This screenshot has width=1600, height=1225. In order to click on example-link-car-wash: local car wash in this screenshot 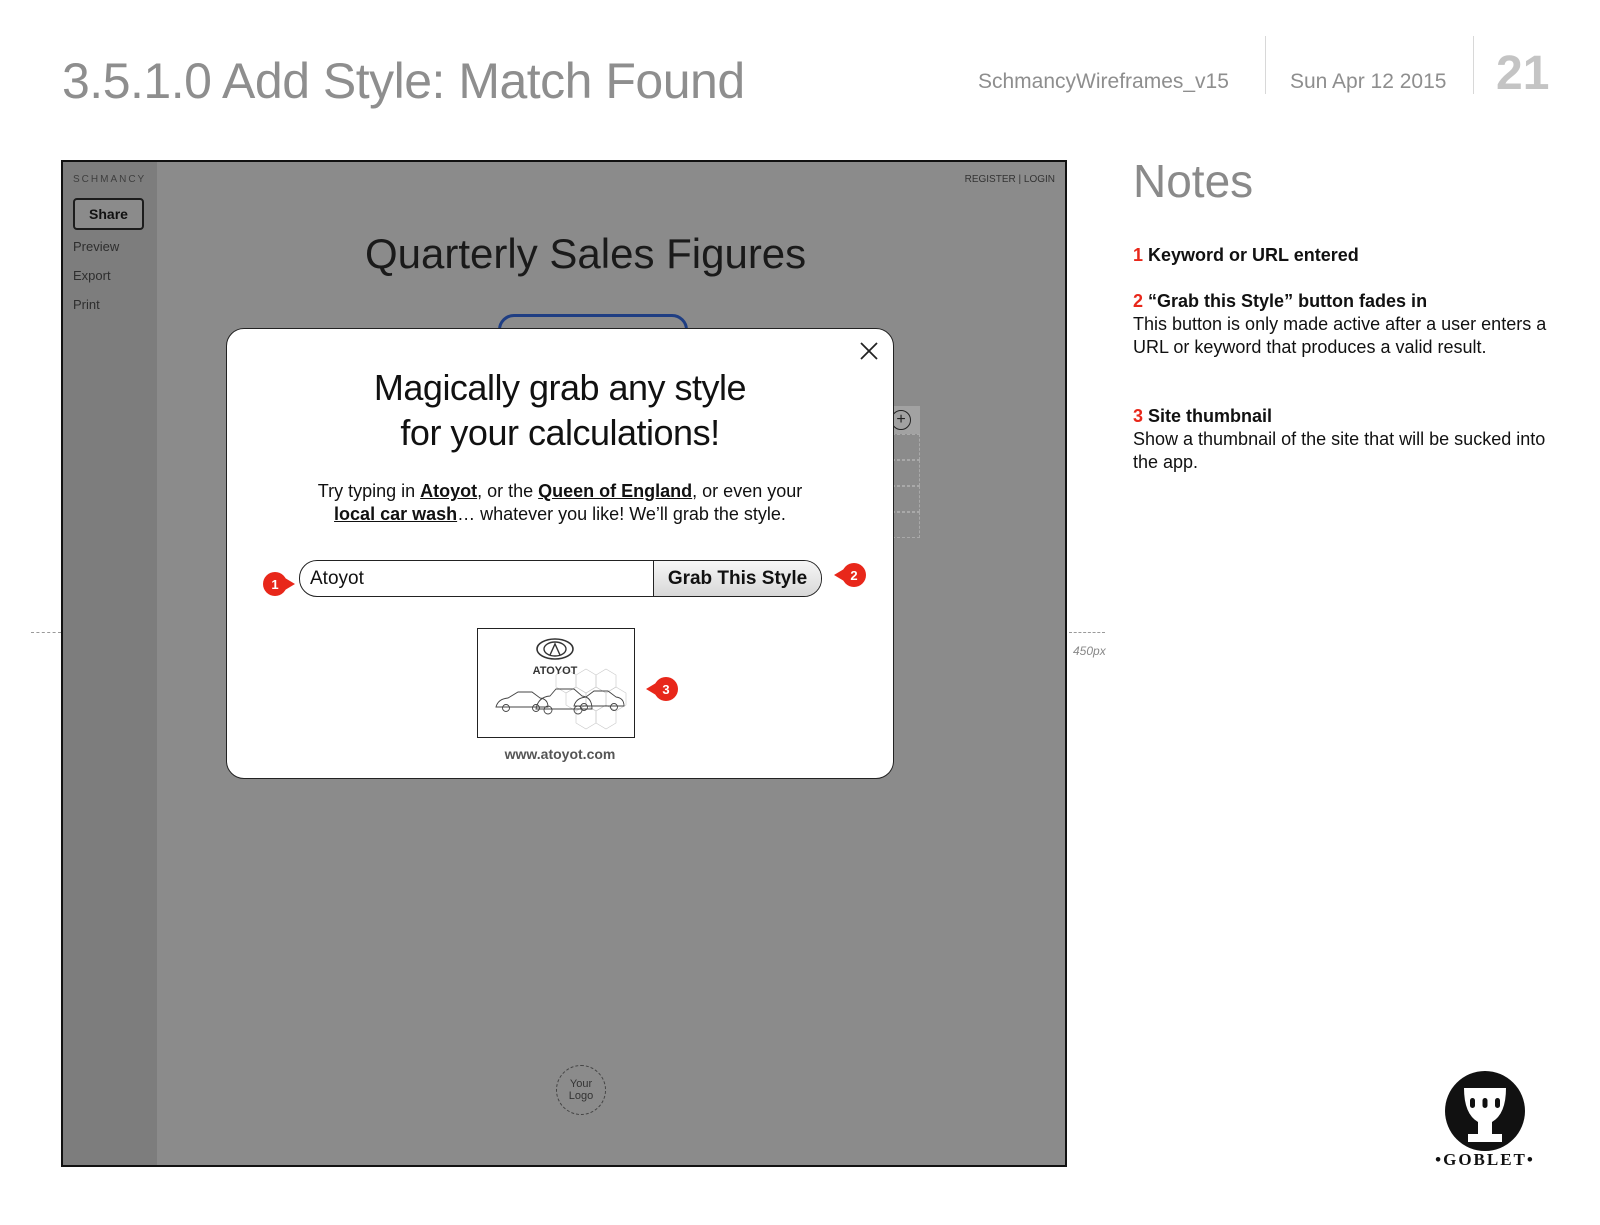, I will do `click(395, 514)`.